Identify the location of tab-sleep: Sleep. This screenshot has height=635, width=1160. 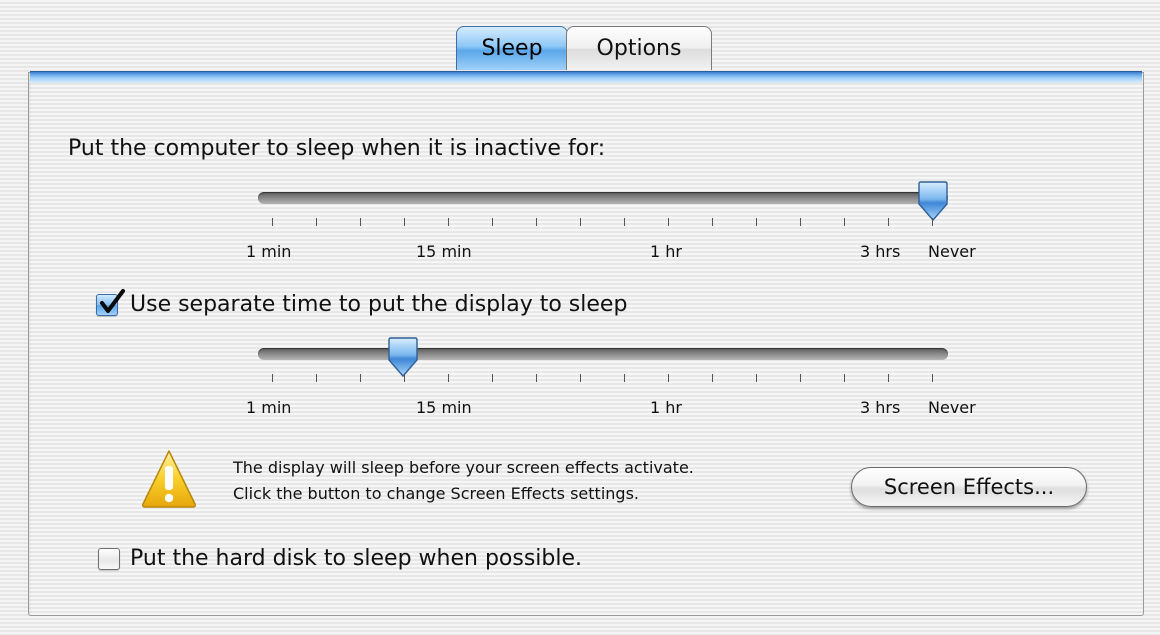
(512, 48).